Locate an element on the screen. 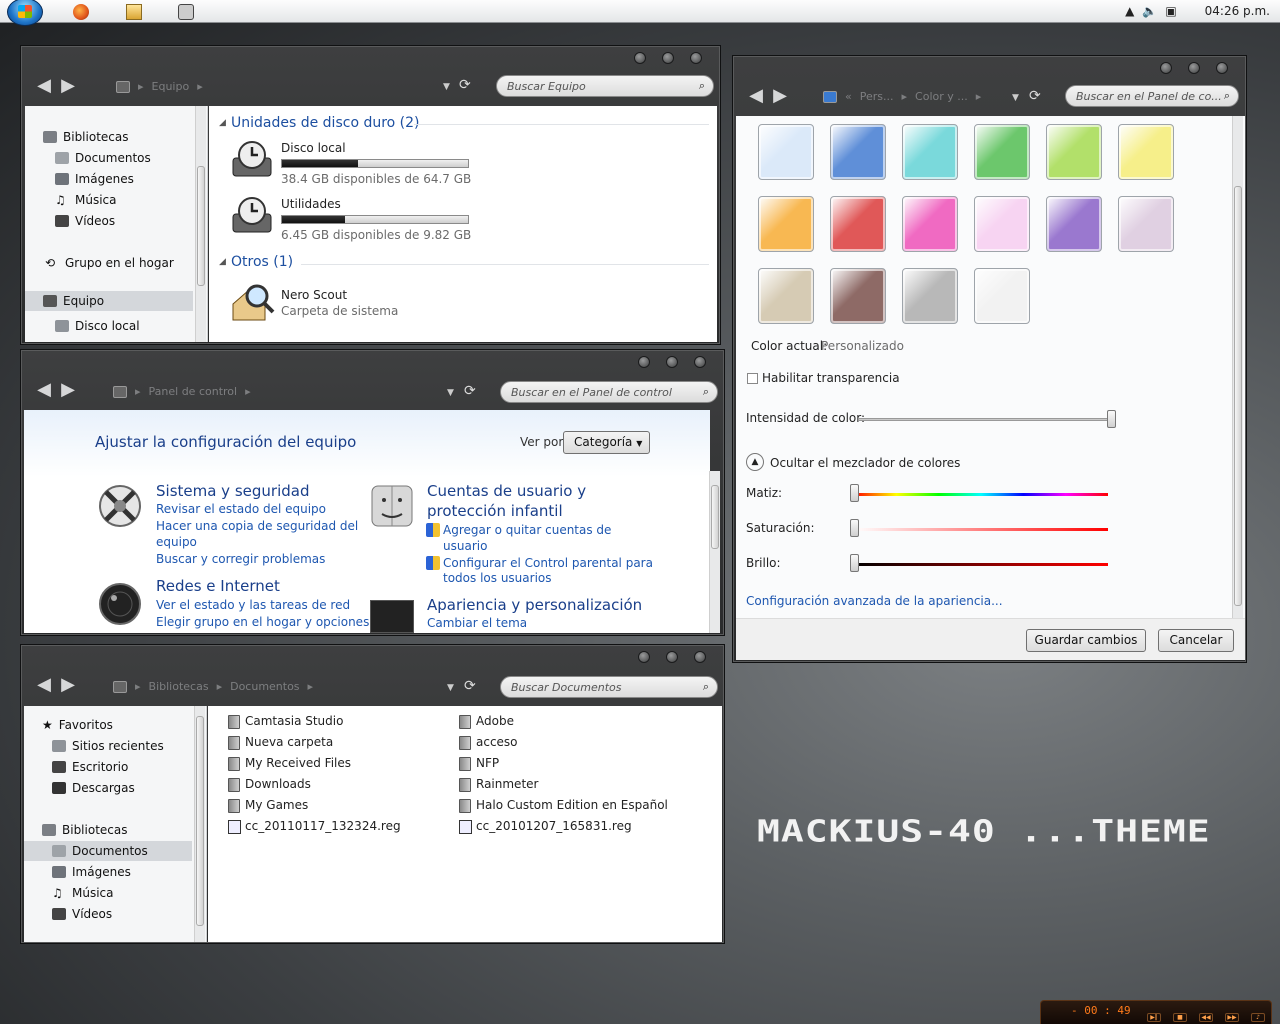  drive-name: Disco local is located at coordinates (313, 148).